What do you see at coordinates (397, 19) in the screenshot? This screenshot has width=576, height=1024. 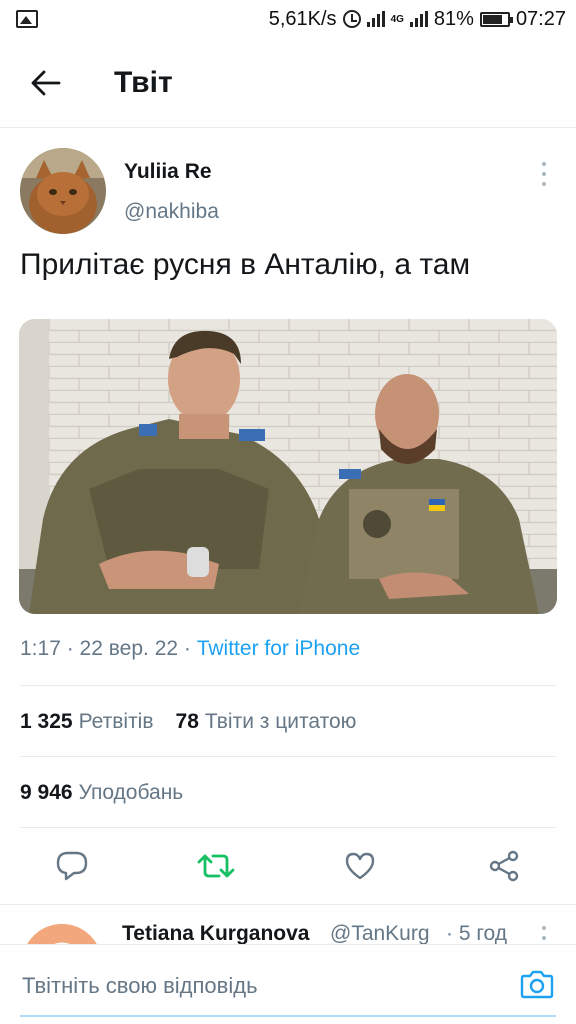 I see `network-type: 4G` at bounding box center [397, 19].